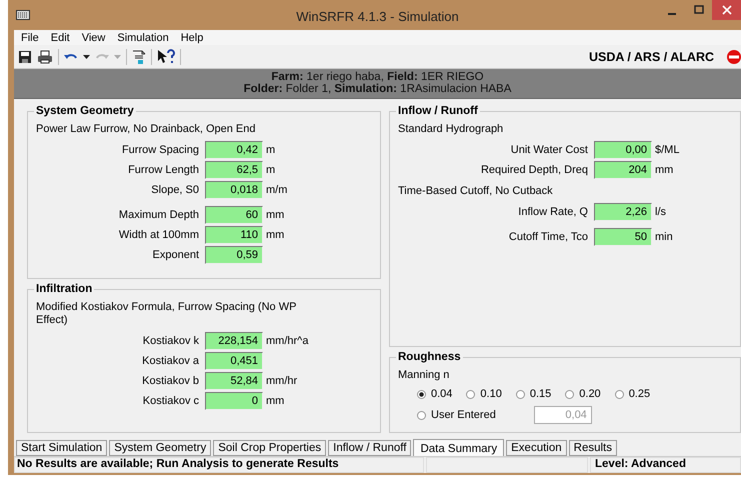 The width and height of the screenshot is (741, 477). Describe the element at coordinates (159, 214) in the screenshot. I see `field-label: Maximum Depth` at that location.